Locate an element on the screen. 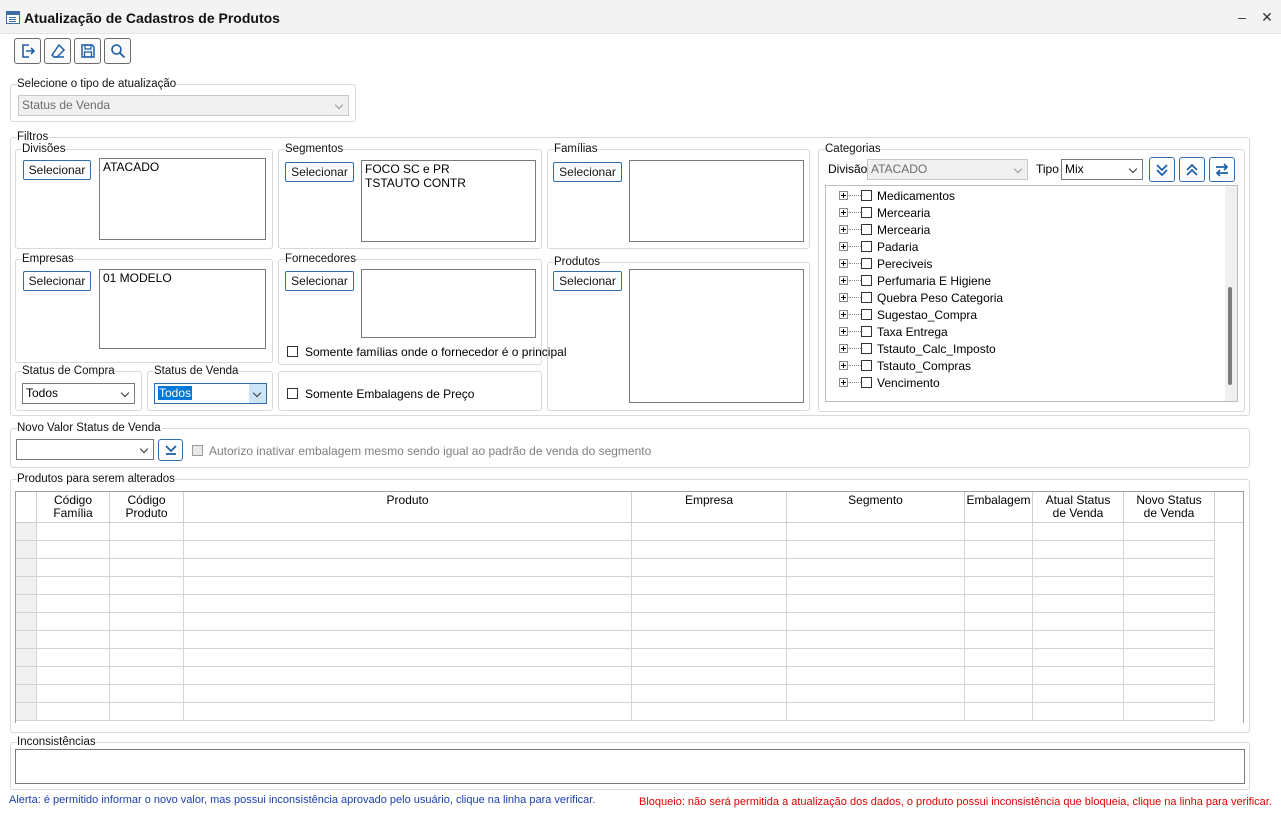  familias-list is located at coordinates (716, 201).